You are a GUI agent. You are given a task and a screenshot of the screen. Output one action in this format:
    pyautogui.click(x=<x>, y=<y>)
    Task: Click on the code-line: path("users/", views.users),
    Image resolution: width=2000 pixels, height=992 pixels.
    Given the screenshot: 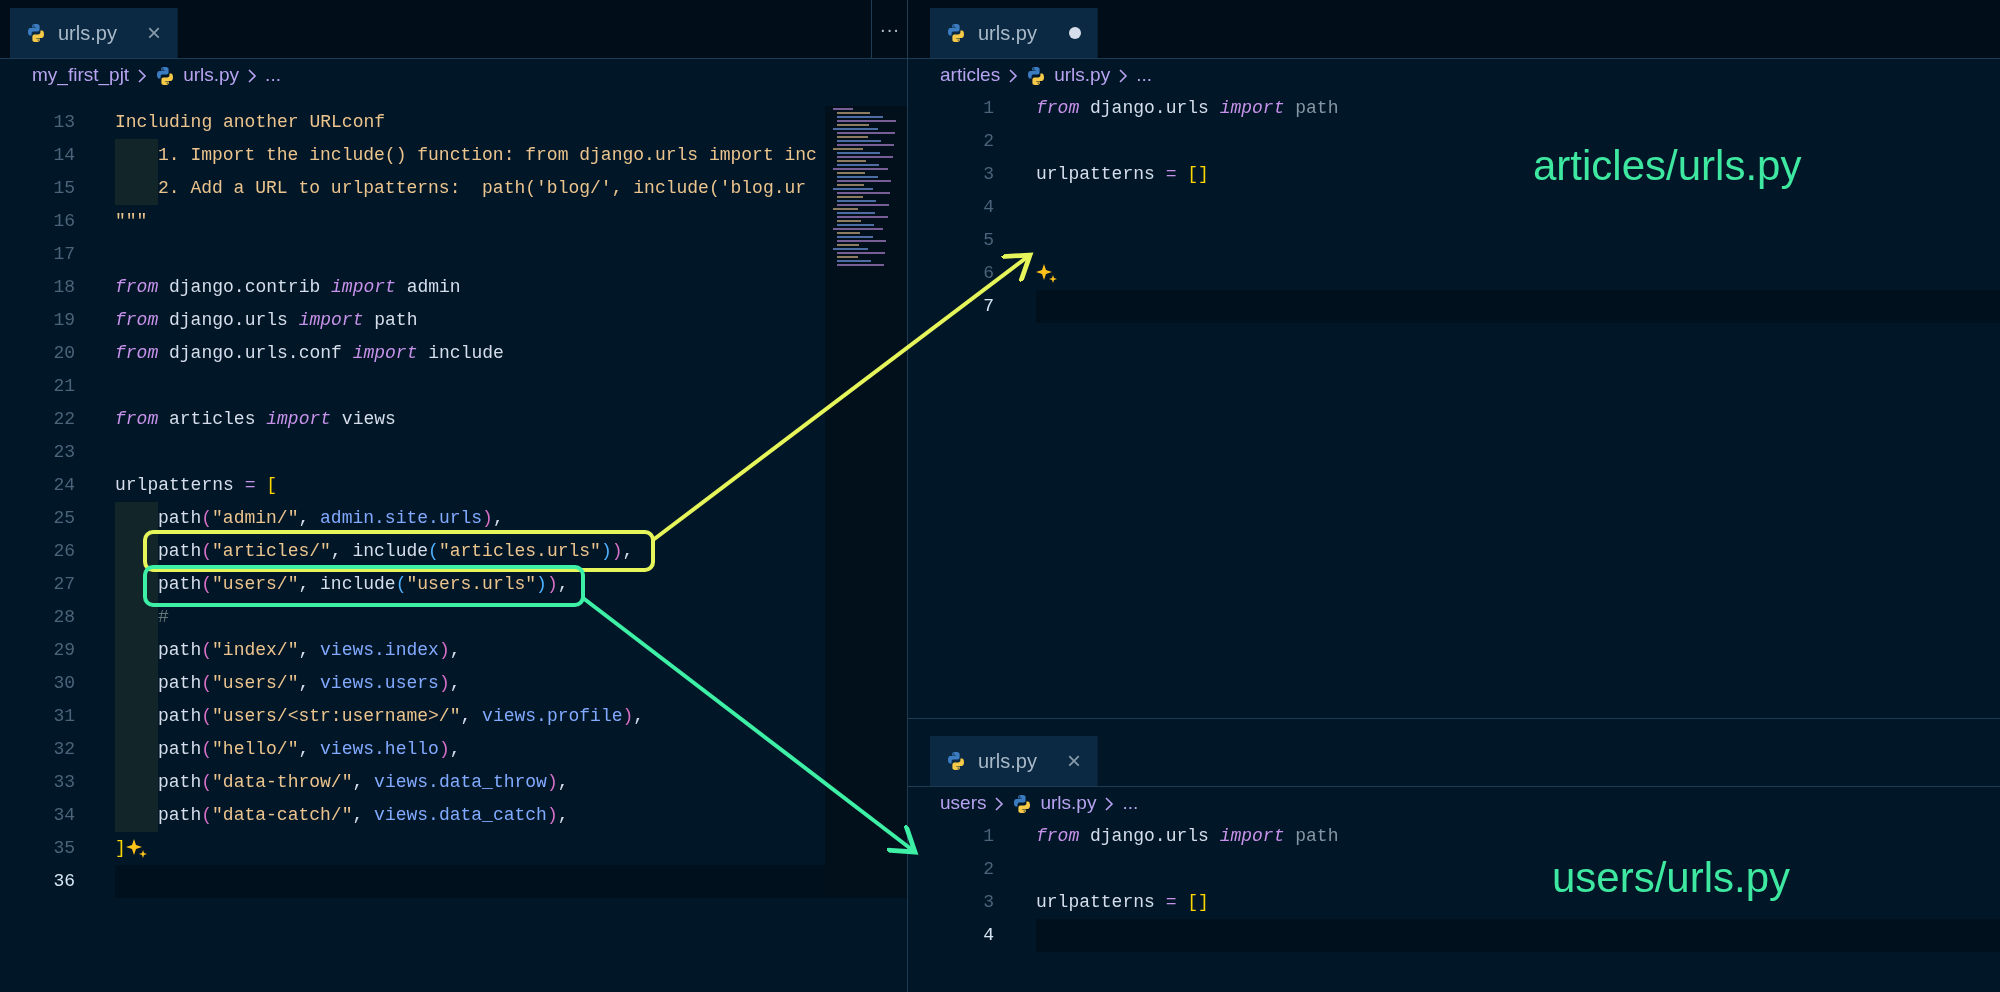 What is the action you would take?
    pyautogui.click(x=309, y=683)
    